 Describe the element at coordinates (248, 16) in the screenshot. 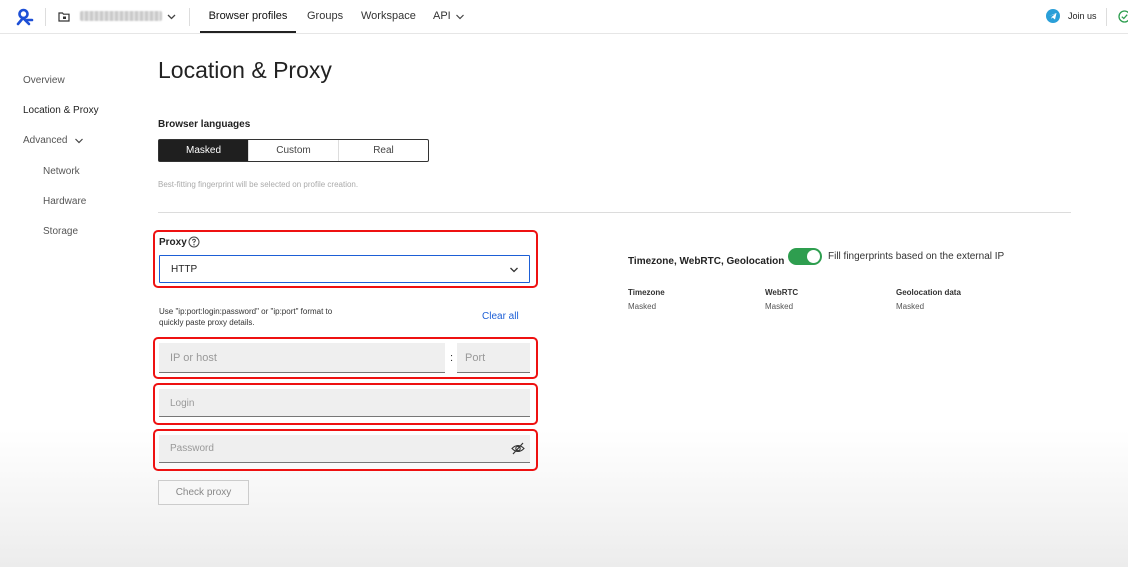

I see `tab-browser-profiles: Browser profiles` at that location.